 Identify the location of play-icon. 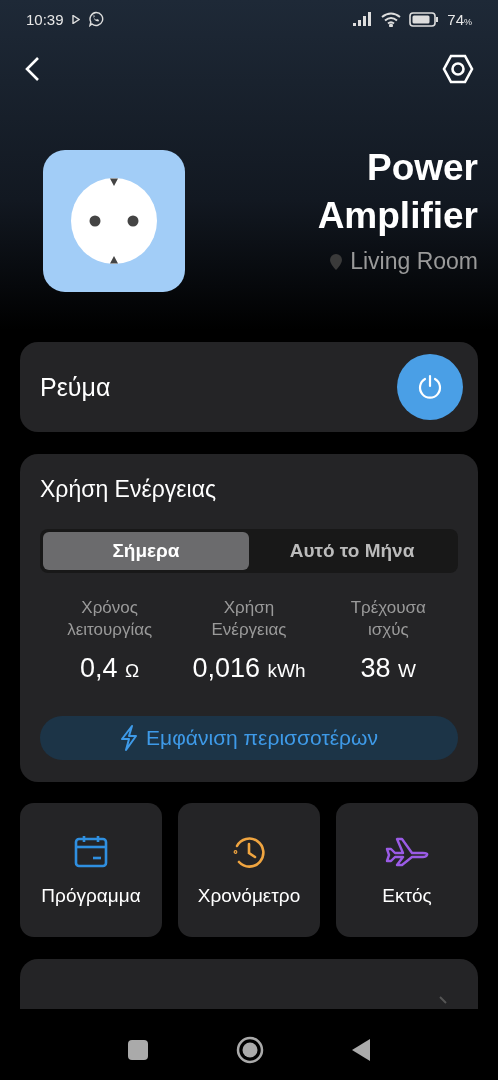
(75, 19).